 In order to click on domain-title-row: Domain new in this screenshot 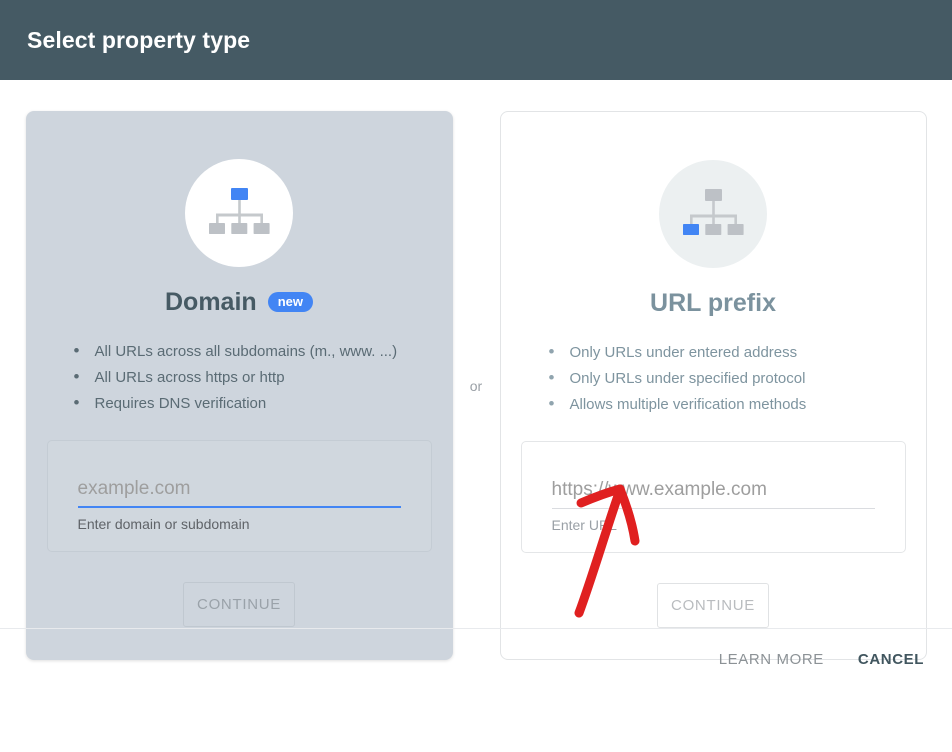, I will do `click(239, 302)`.